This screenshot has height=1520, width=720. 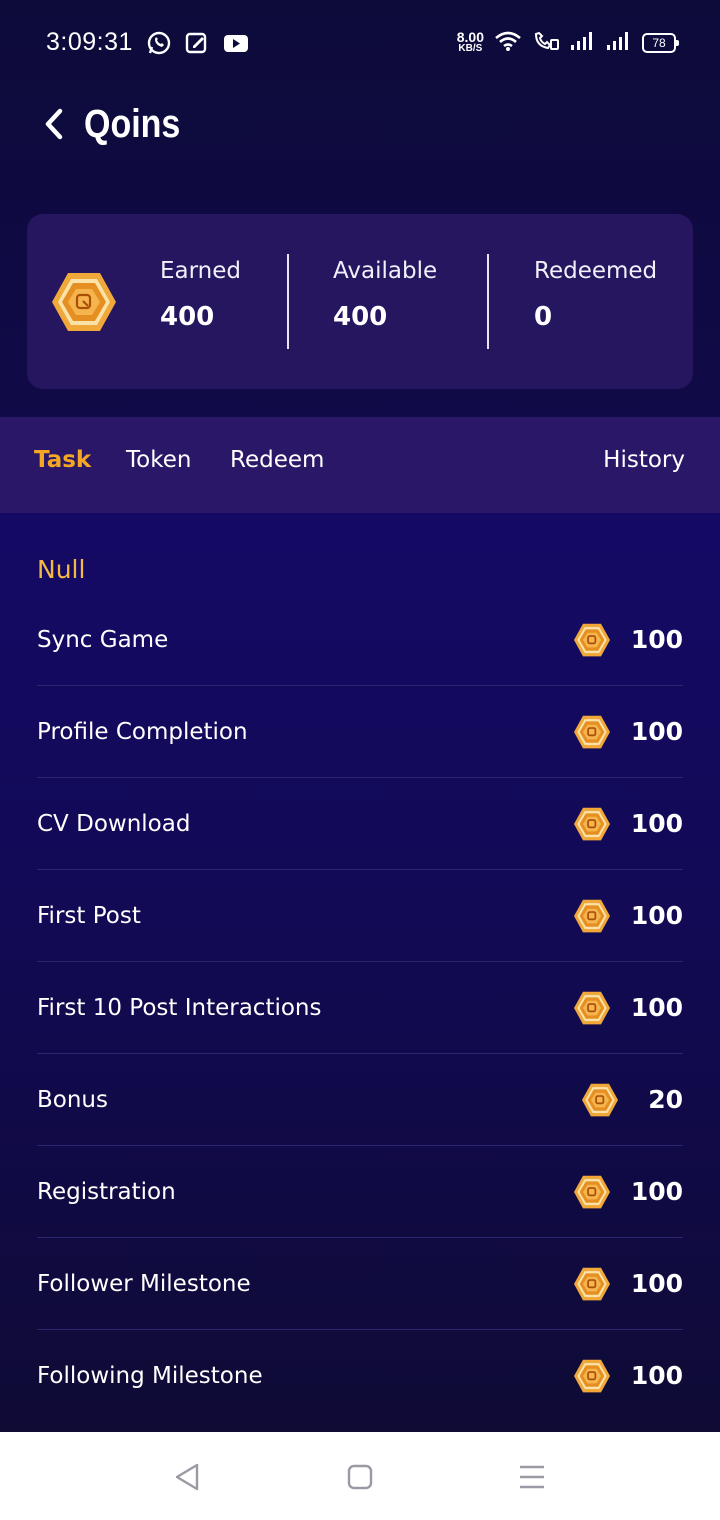 I want to click on system-status: 8.00 KB/S 78, so click(x=567, y=42).